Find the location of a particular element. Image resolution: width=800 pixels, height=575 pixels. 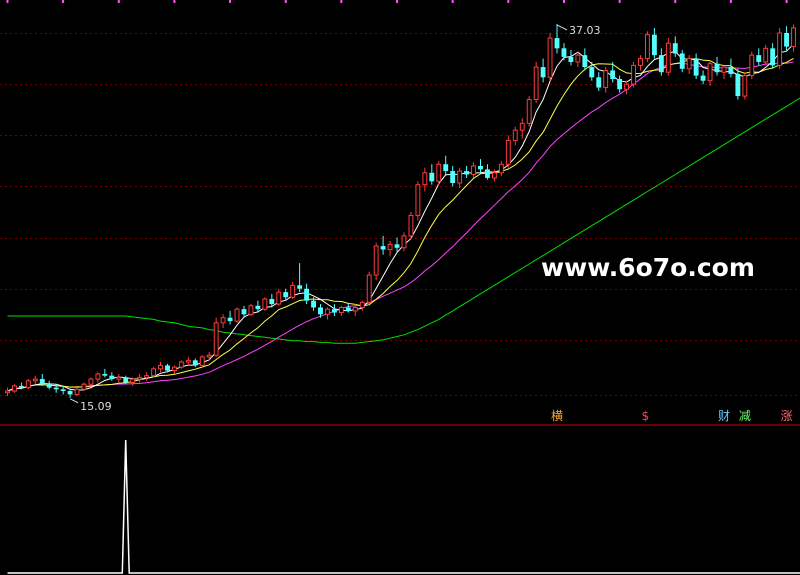

signal-label: 横 is located at coordinates (557, 416).